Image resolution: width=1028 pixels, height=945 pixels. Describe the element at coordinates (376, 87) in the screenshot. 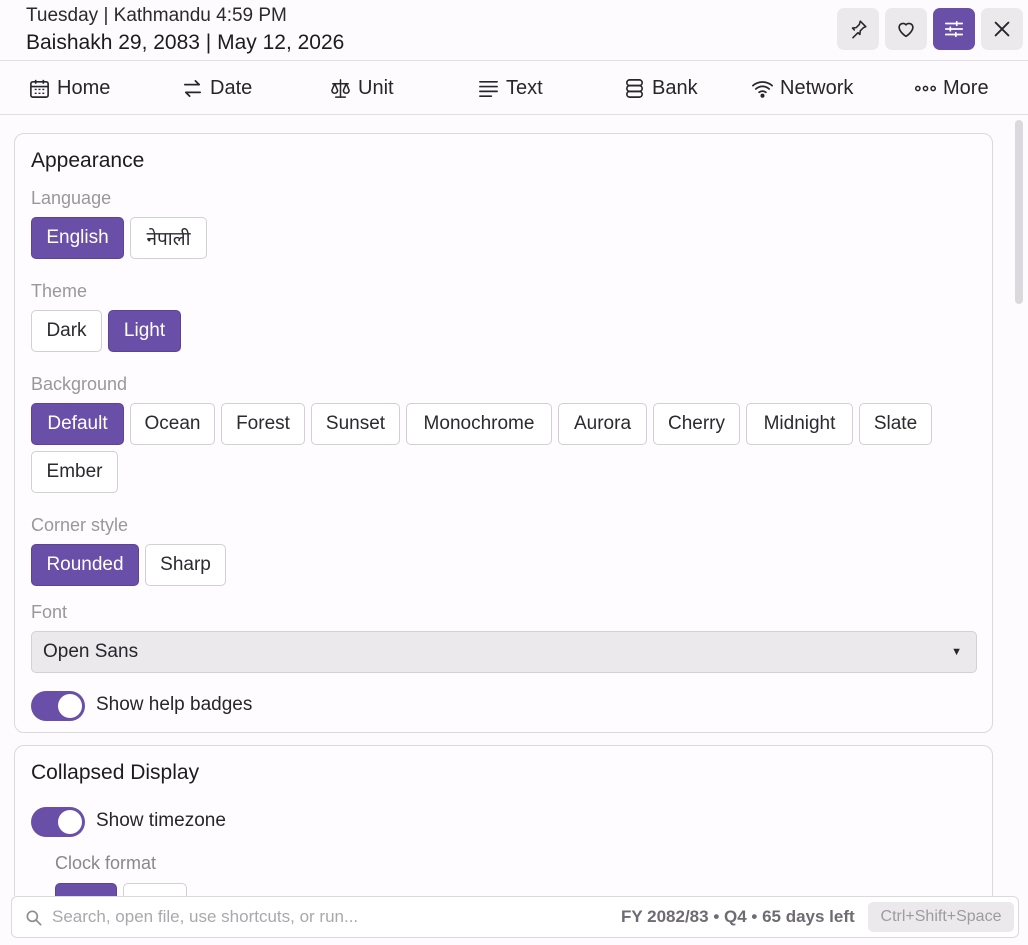

I see `nav-unit-label: Unit` at that location.